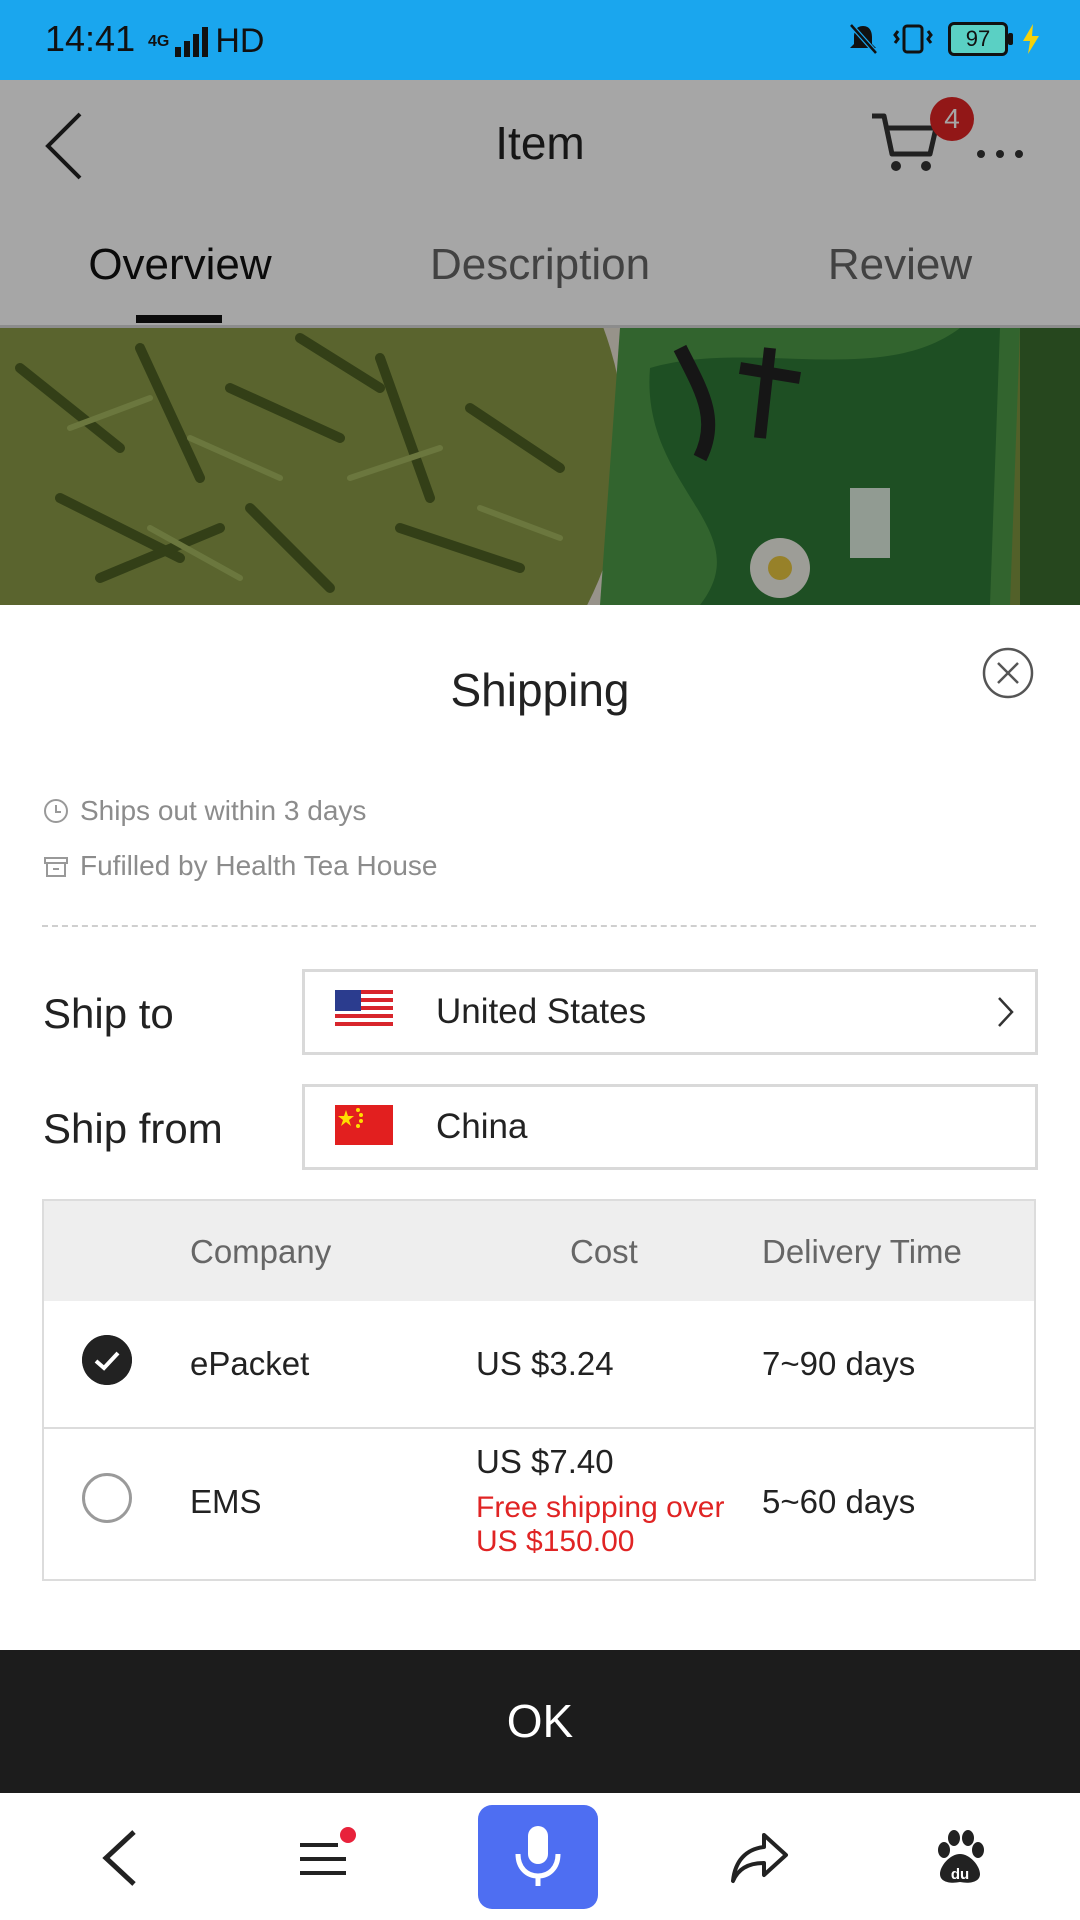  What do you see at coordinates (107, 1498) in the screenshot?
I see `radio-unselected` at bounding box center [107, 1498].